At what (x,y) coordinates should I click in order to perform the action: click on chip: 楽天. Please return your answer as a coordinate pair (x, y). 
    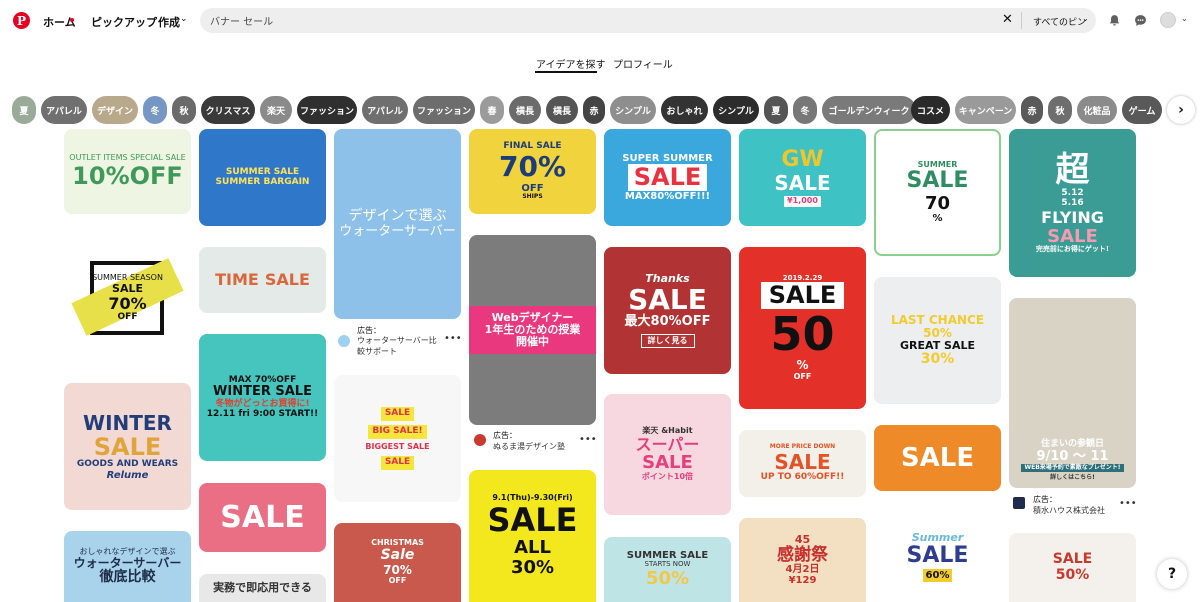
    Looking at the image, I should click on (276, 110).